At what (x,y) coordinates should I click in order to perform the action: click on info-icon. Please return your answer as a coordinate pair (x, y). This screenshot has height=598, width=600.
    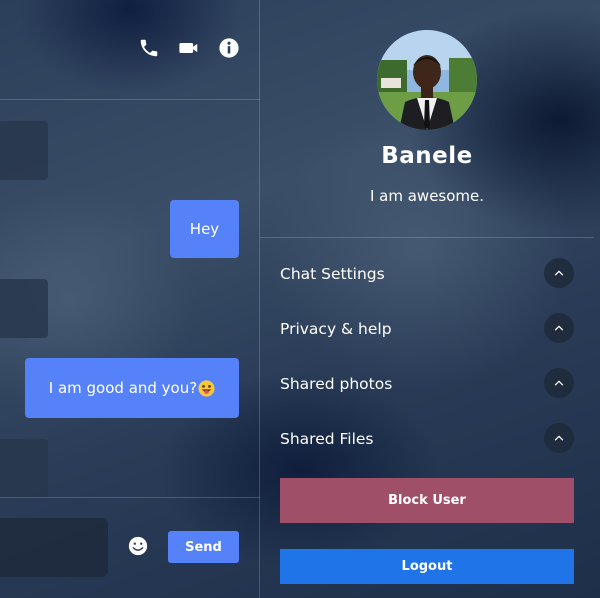
    Looking at the image, I should click on (229, 48).